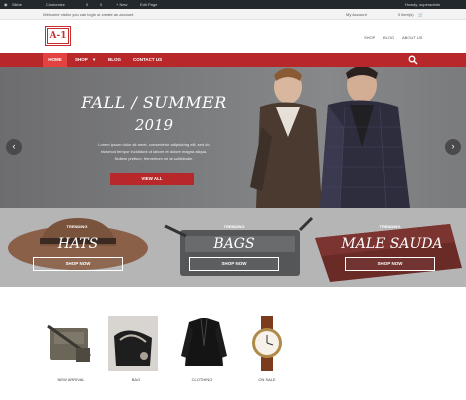 The image size is (466, 400). What do you see at coordinates (406, 14) in the screenshot?
I see `cart-link: 0 item(s)` at bounding box center [406, 14].